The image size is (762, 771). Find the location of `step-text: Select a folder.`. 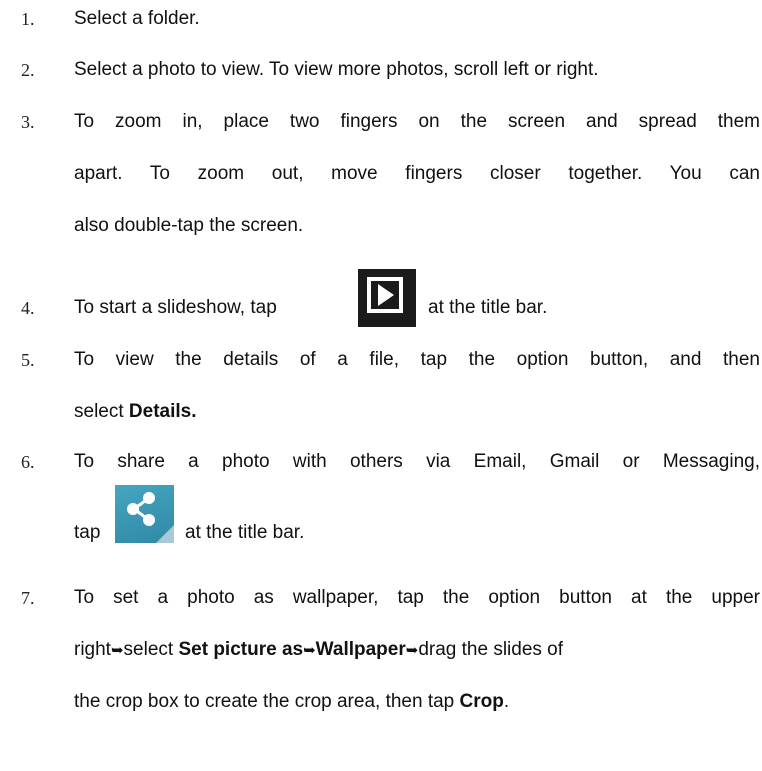

step-text: Select a folder. is located at coordinates (137, 18).